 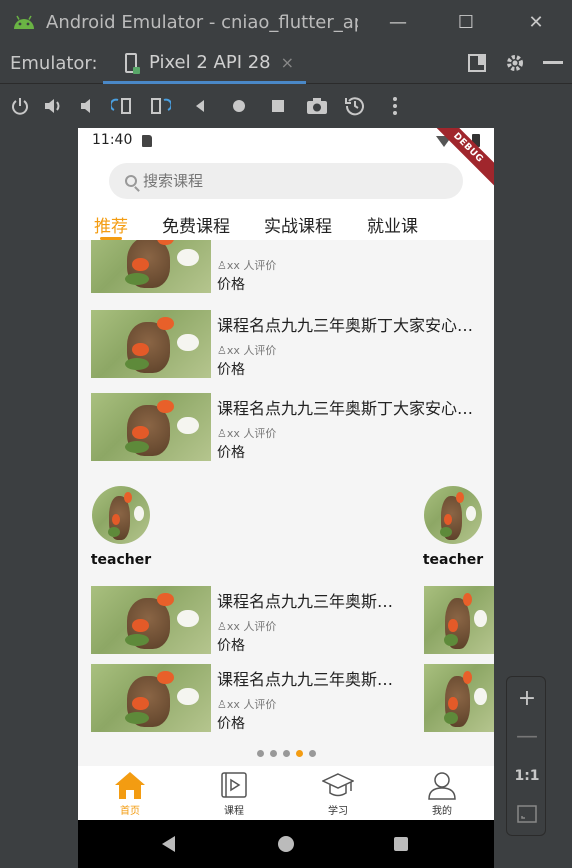 I want to click on bottom-navigation: 首页 课程 学习 我的, so click(x=286, y=793).